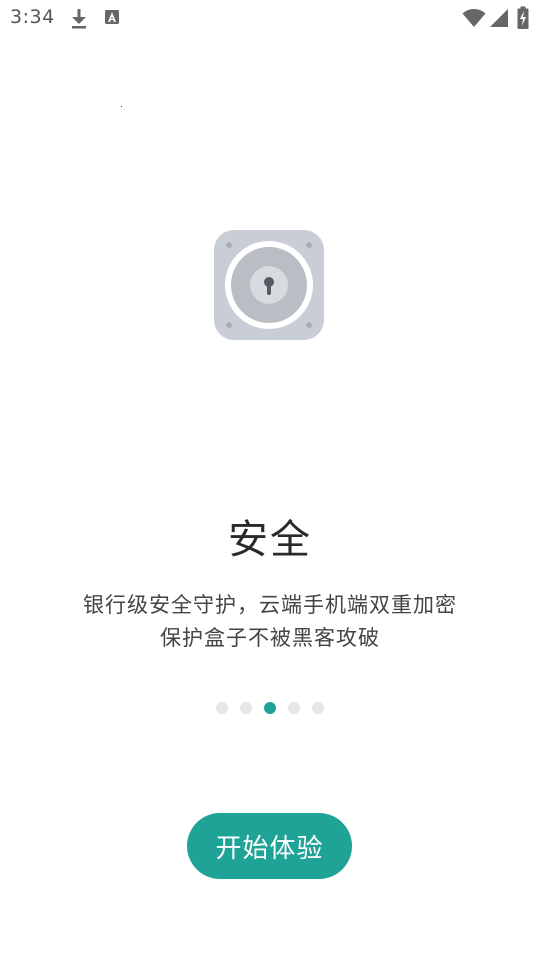 This screenshot has height=960, width=540. I want to click on signal-icon, so click(499, 20).